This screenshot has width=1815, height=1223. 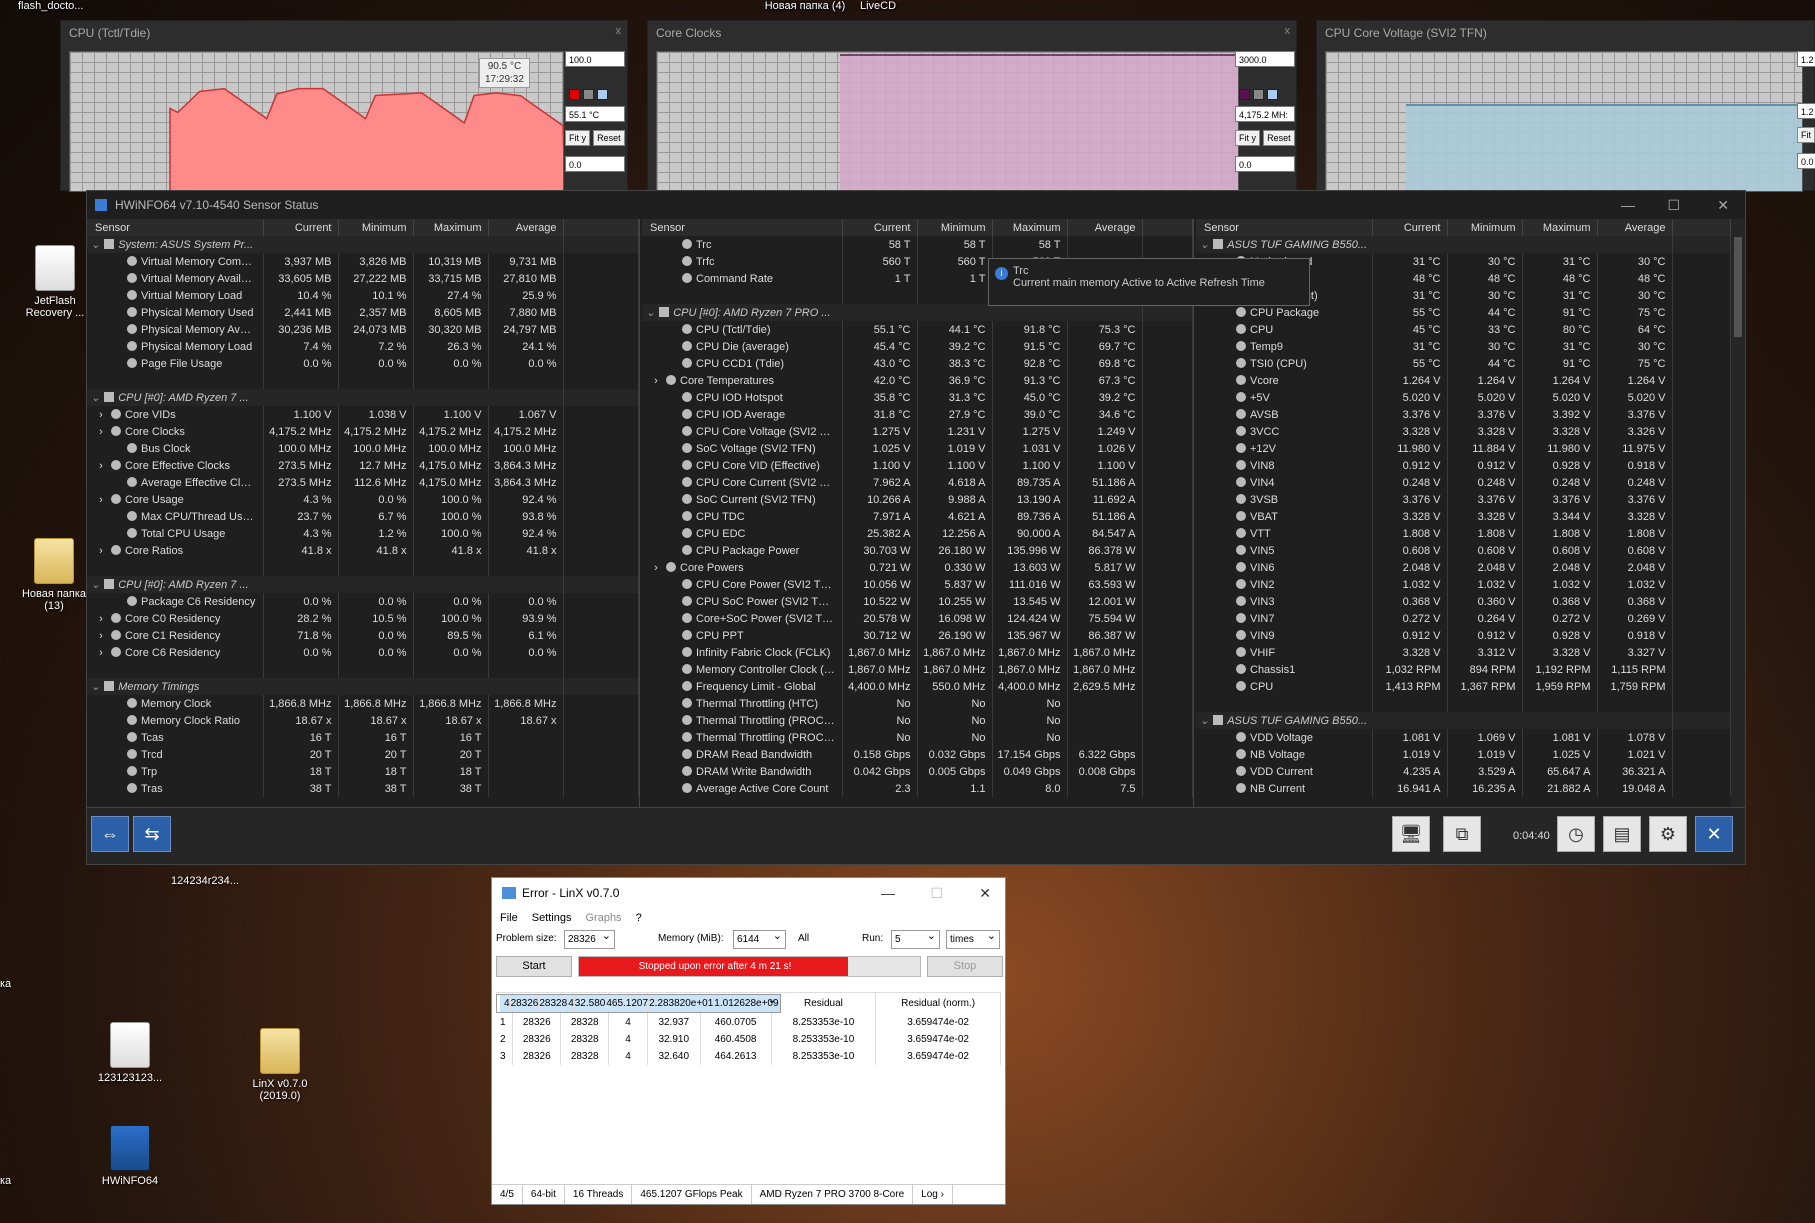 I want to click on sensor-row: VIN3 0.368 V 0.360 V 0.368 V 0.368 V, so click(x=1463, y=601).